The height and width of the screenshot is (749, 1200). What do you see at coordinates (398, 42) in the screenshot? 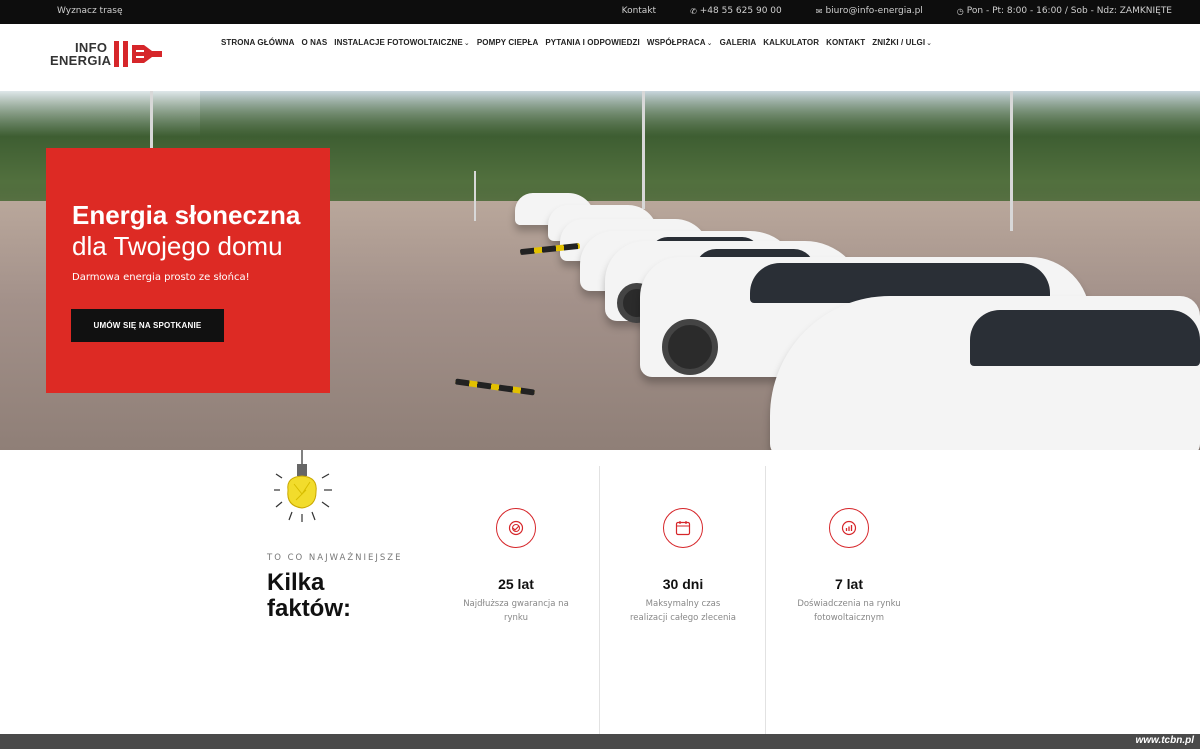
I see `nav-label: INSTALACJE FOTOWOLTAICZNE` at bounding box center [398, 42].